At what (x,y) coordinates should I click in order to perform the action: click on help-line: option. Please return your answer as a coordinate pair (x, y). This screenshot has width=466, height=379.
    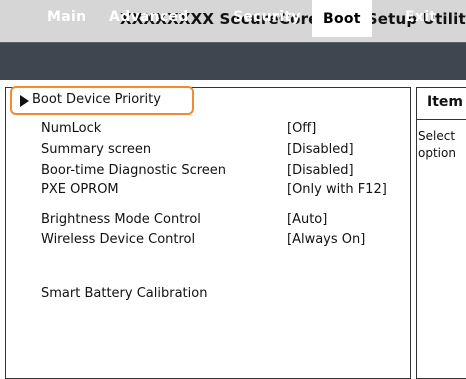
    Looking at the image, I should click on (437, 153).